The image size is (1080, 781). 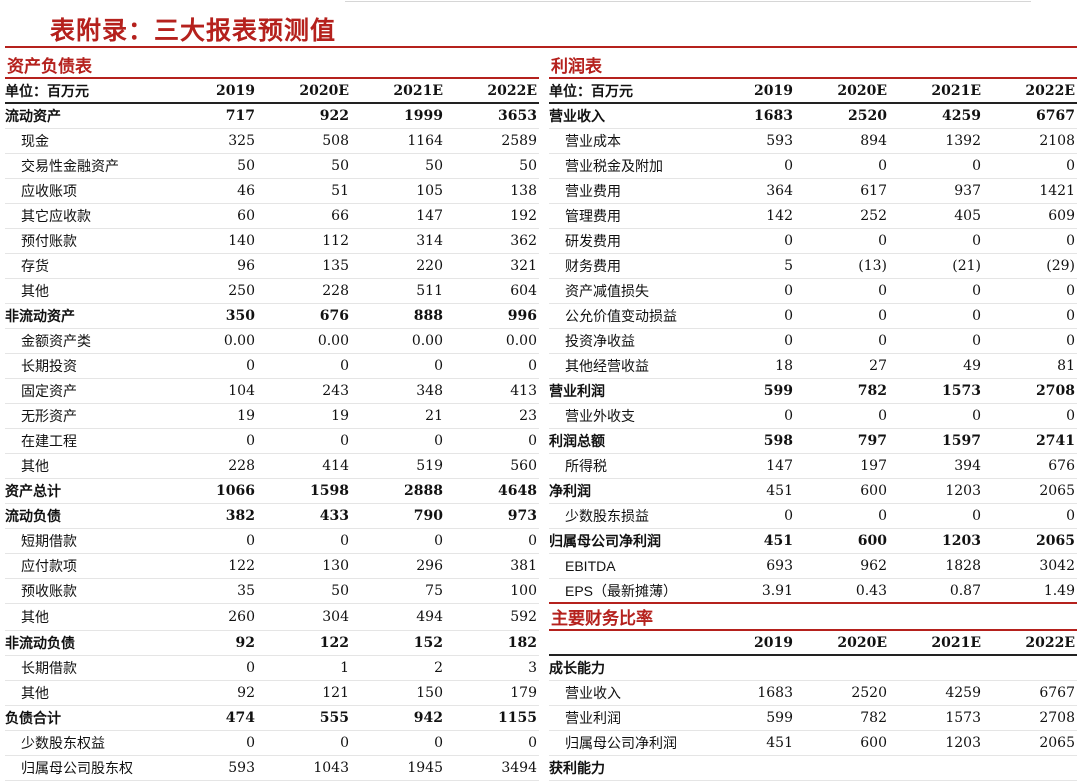 What do you see at coordinates (429, 566) in the screenshot?
I see `value-cell: 296` at bounding box center [429, 566].